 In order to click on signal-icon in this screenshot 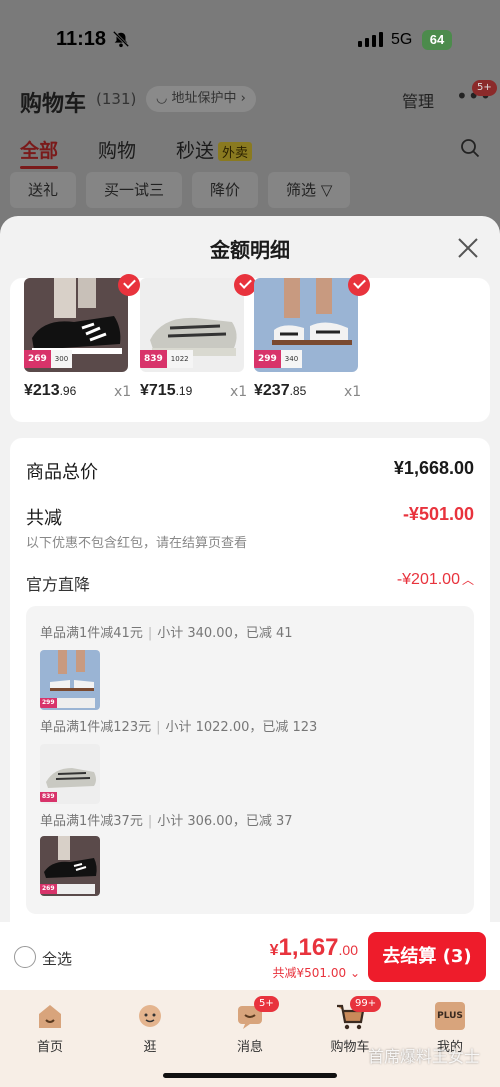, I will do `click(370, 39)`.